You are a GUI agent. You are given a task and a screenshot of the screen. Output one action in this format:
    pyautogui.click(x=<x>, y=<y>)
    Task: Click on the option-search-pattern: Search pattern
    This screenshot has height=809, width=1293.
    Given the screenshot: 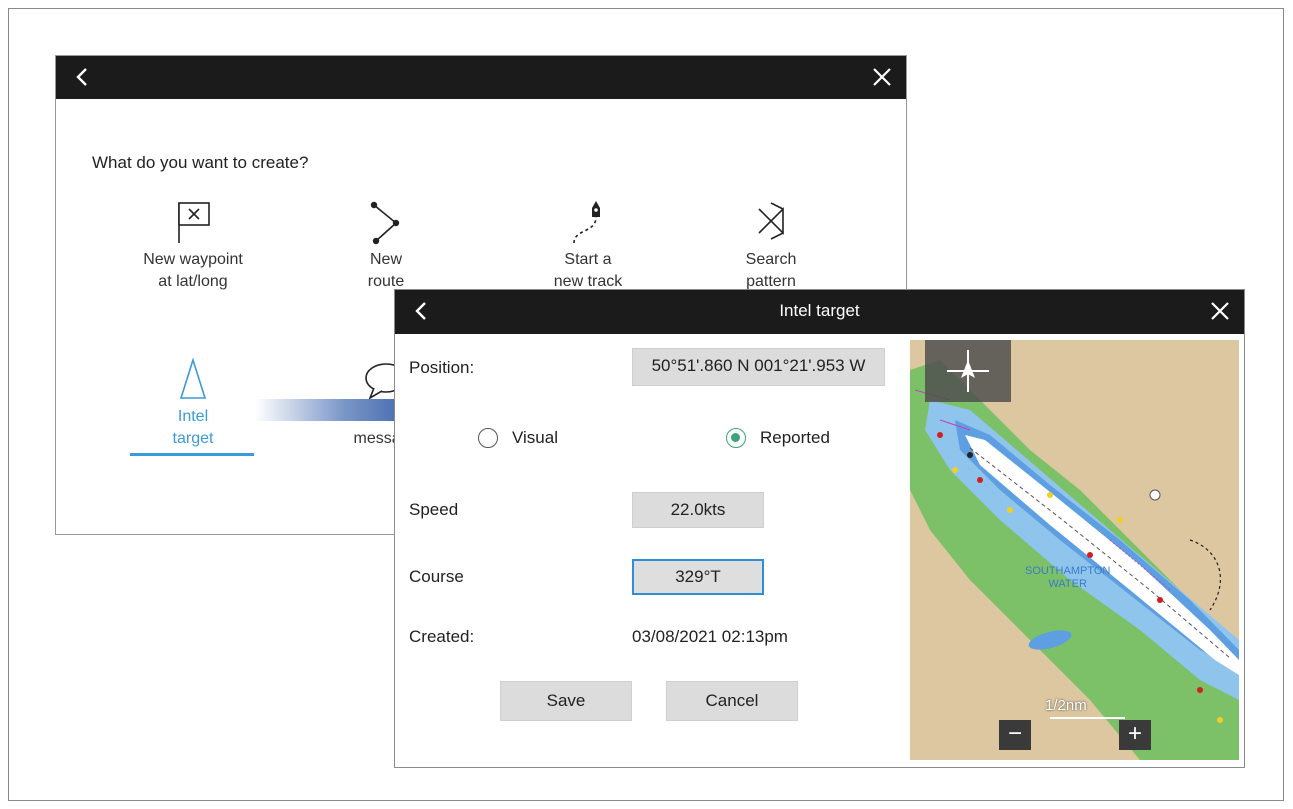 What is the action you would take?
    pyautogui.click(x=771, y=246)
    